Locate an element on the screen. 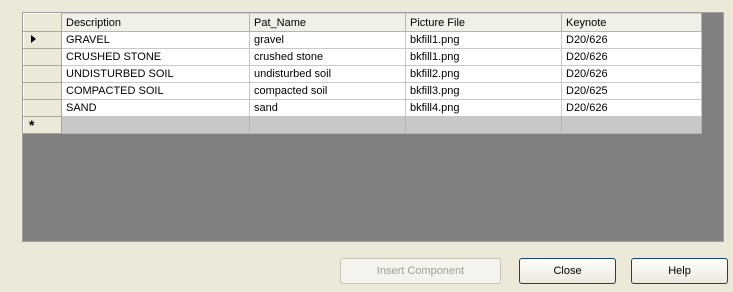  column-header-description: Description is located at coordinates (155, 22).